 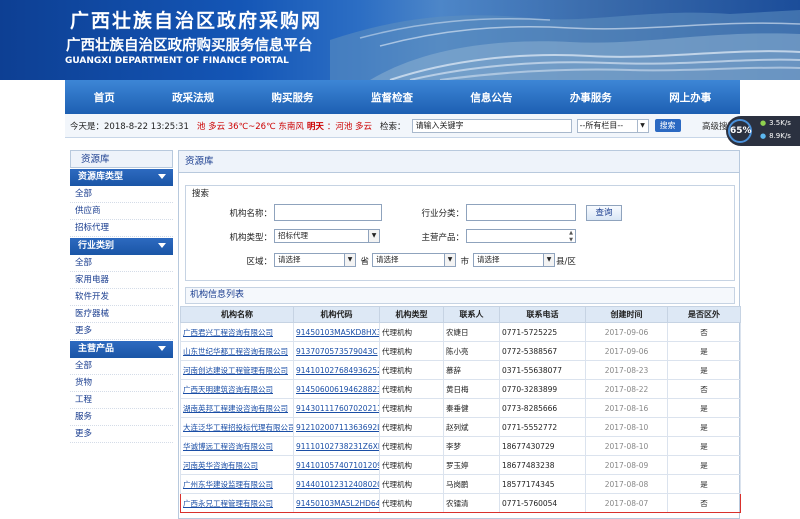 I want to click on network-speed-widget: 65% ● 3.5K/s ● 8.9K/s, so click(x=763, y=131).